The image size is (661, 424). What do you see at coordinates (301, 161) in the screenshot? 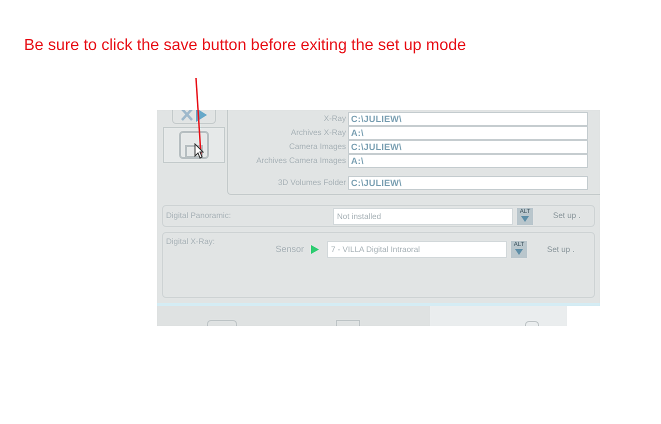
I see `field-label: Archives Camera Images` at bounding box center [301, 161].